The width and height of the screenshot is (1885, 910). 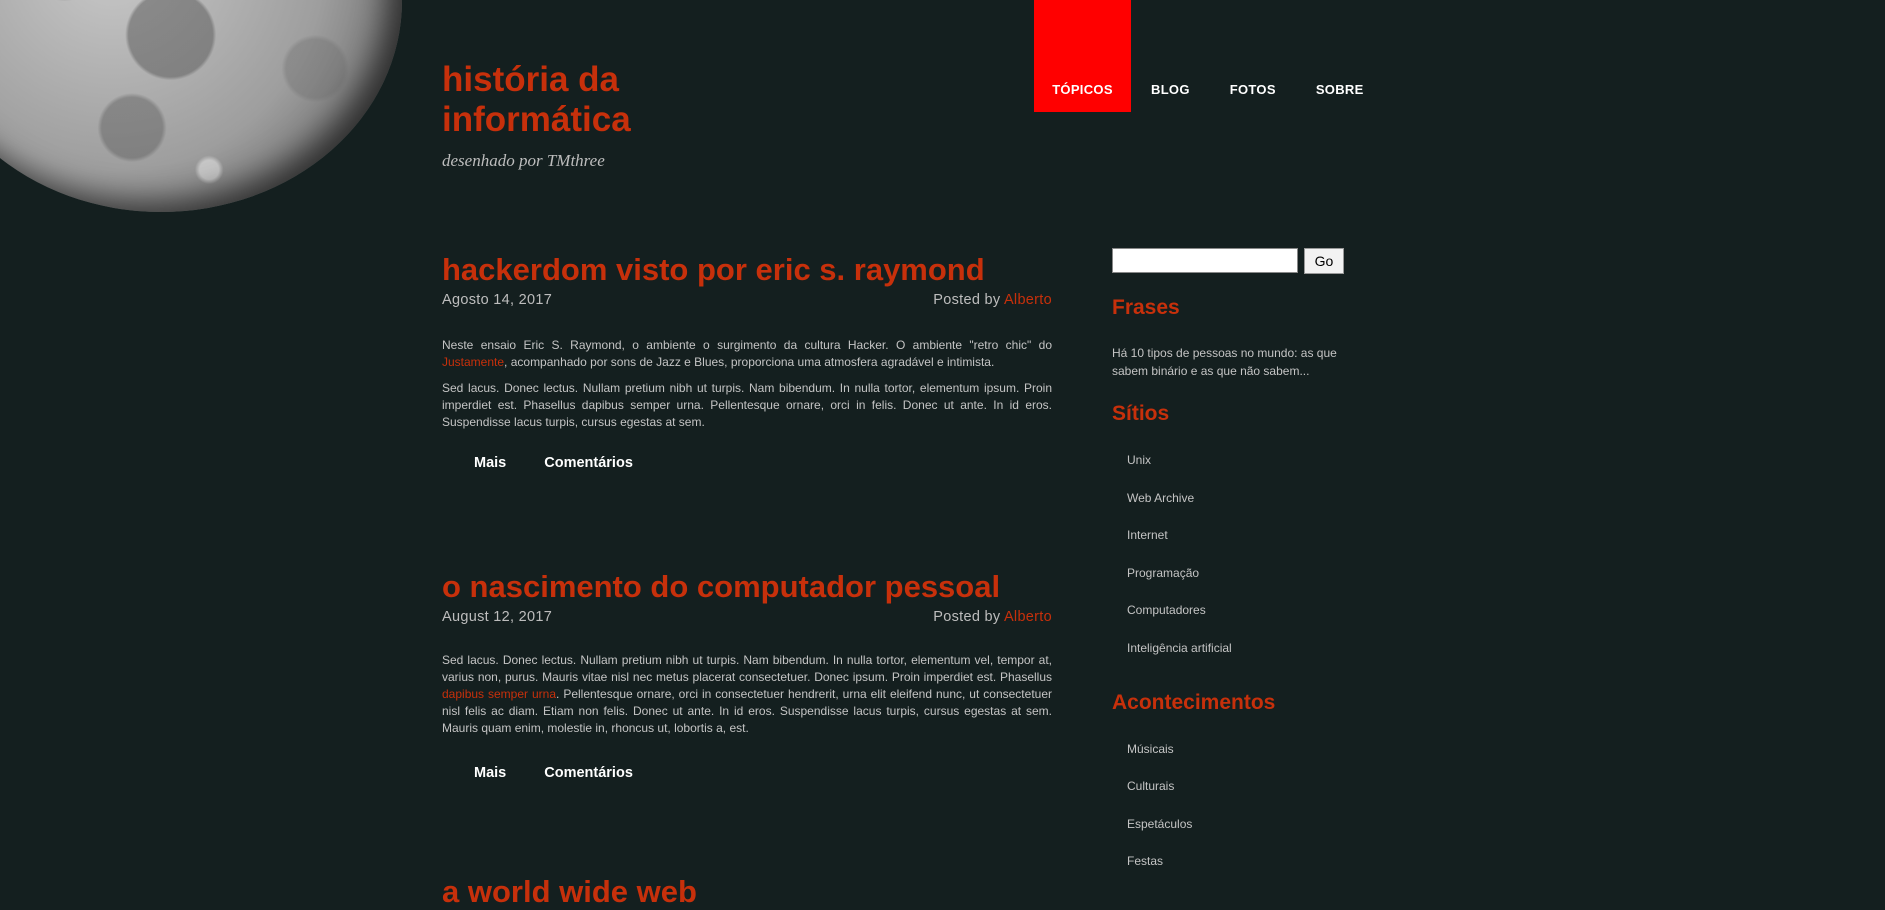 I want to click on site-title: história da informática, so click(x=582, y=100).